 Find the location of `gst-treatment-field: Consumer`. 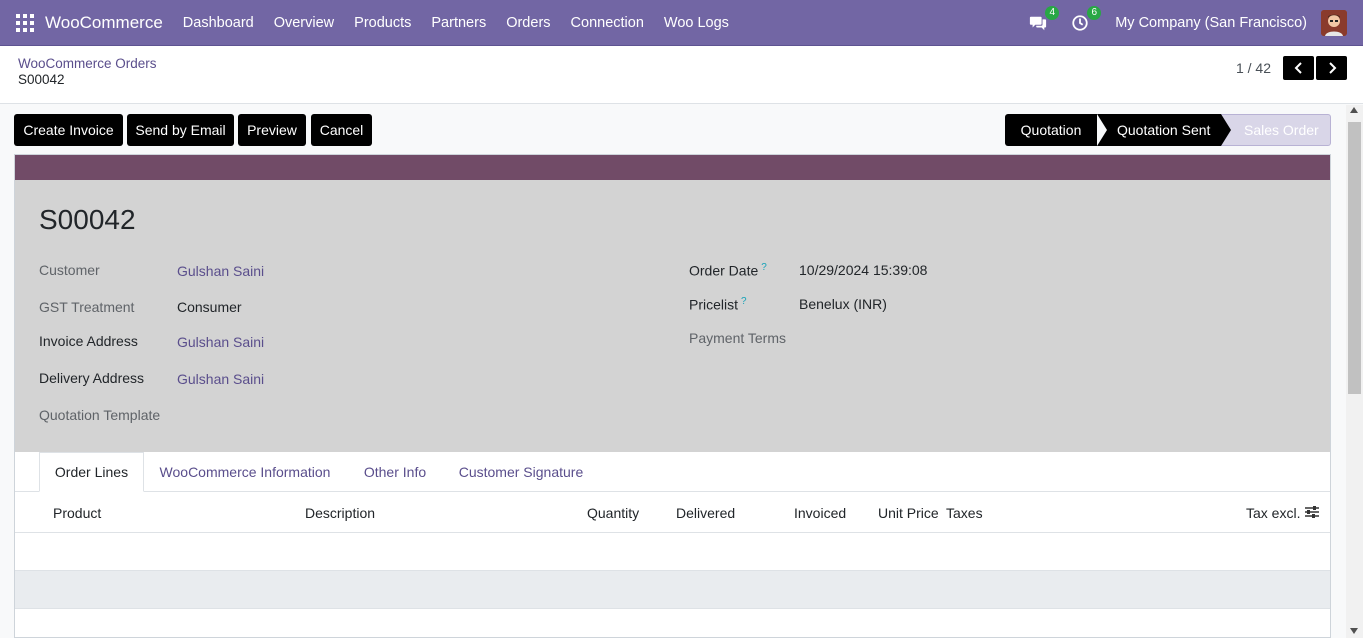

gst-treatment-field: Consumer is located at coordinates (209, 307).